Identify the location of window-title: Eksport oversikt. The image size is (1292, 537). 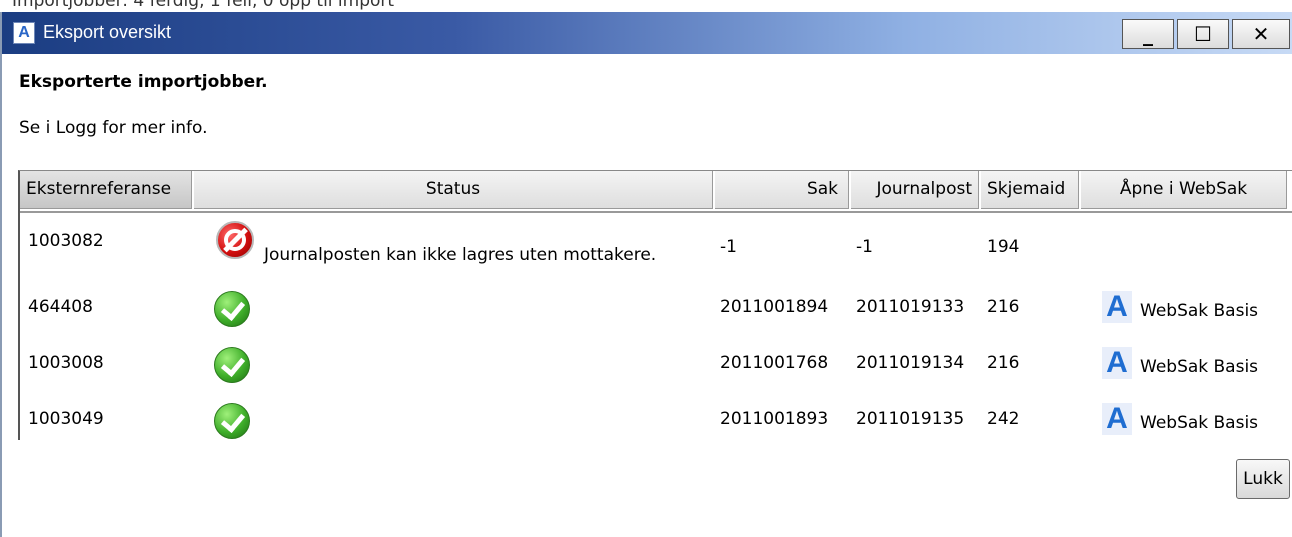
(107, 32).